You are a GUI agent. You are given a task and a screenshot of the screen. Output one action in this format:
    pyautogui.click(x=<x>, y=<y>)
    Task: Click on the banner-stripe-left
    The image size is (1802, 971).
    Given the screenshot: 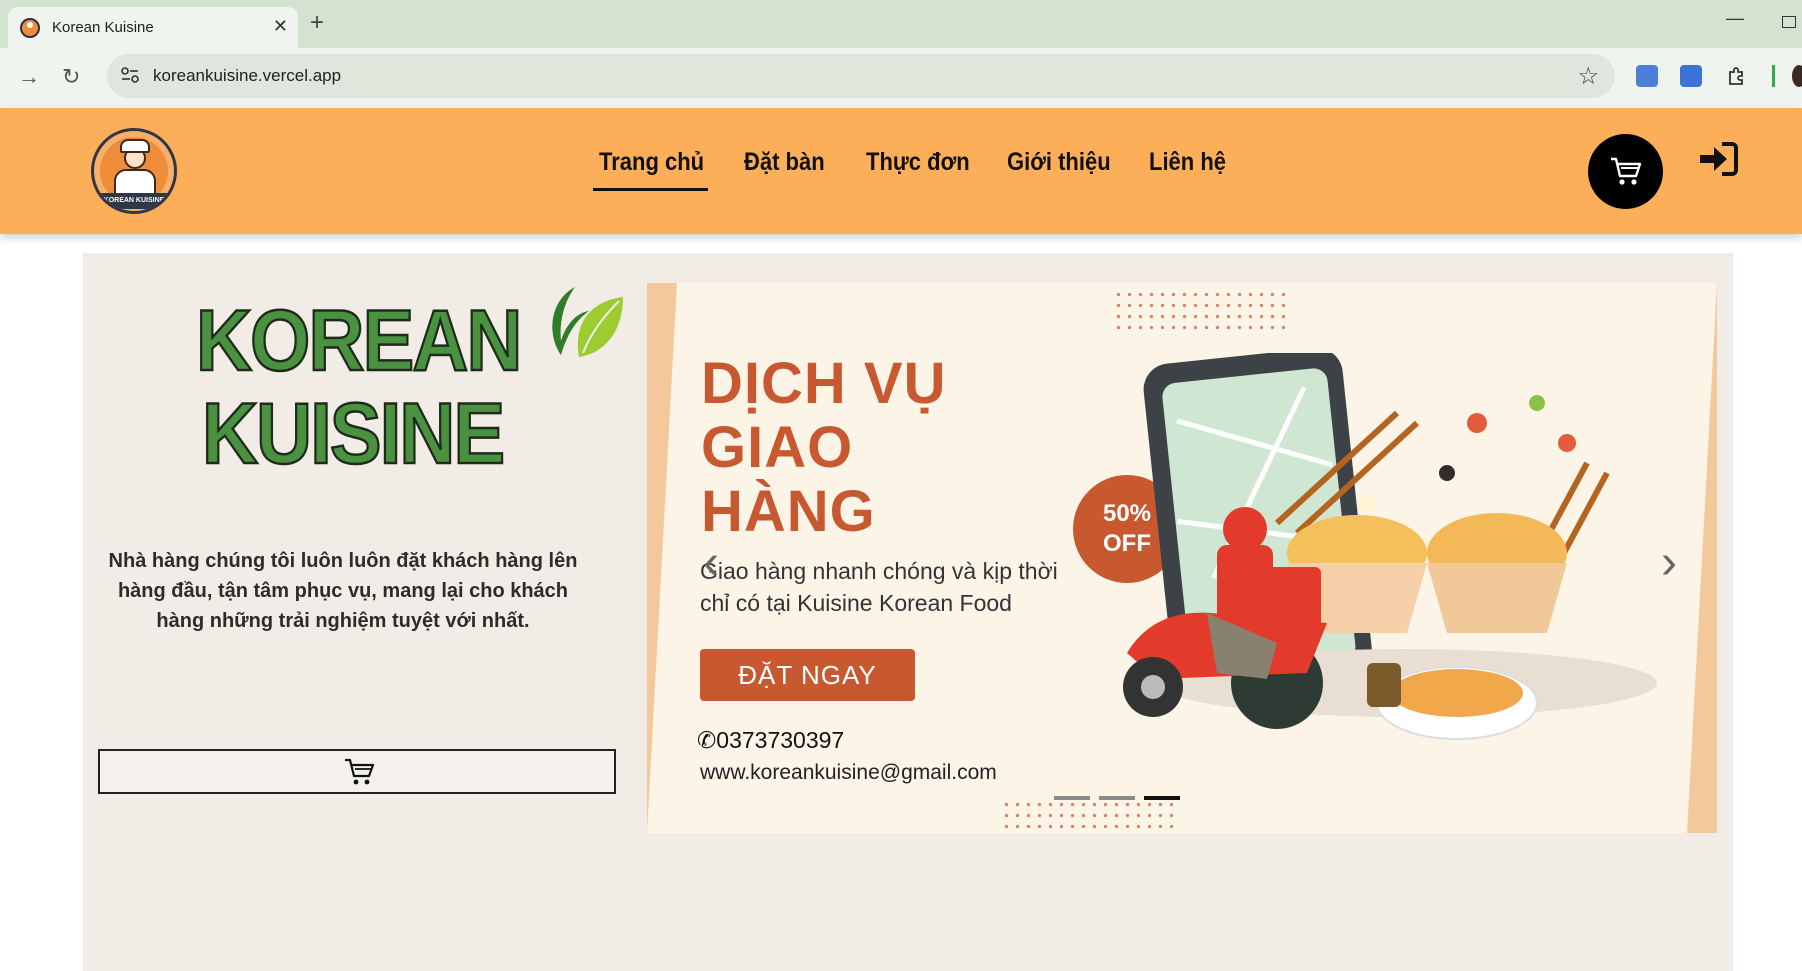 What is the action you would take?
    pyautogui.click(x=662, y=558)
    